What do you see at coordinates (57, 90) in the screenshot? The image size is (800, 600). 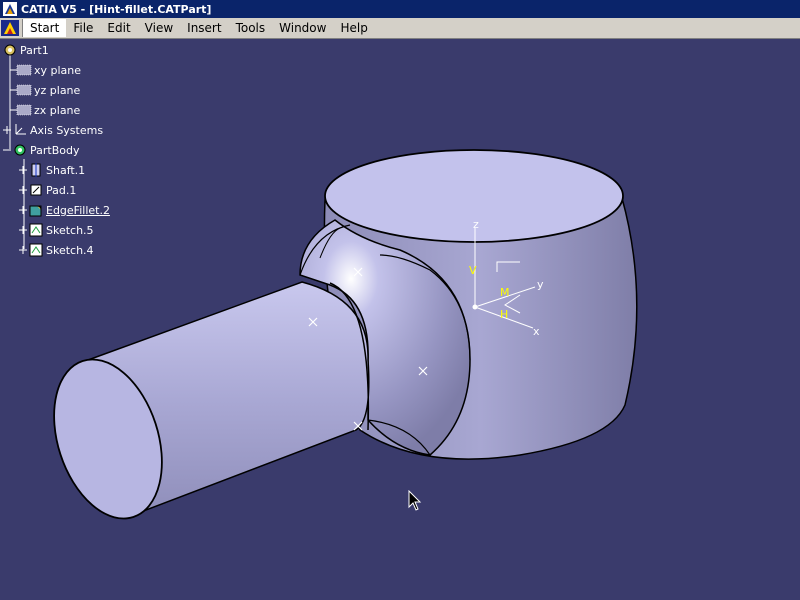 I see `tree-label-yz-plane: yz plane` at bounding box center [57, 90].